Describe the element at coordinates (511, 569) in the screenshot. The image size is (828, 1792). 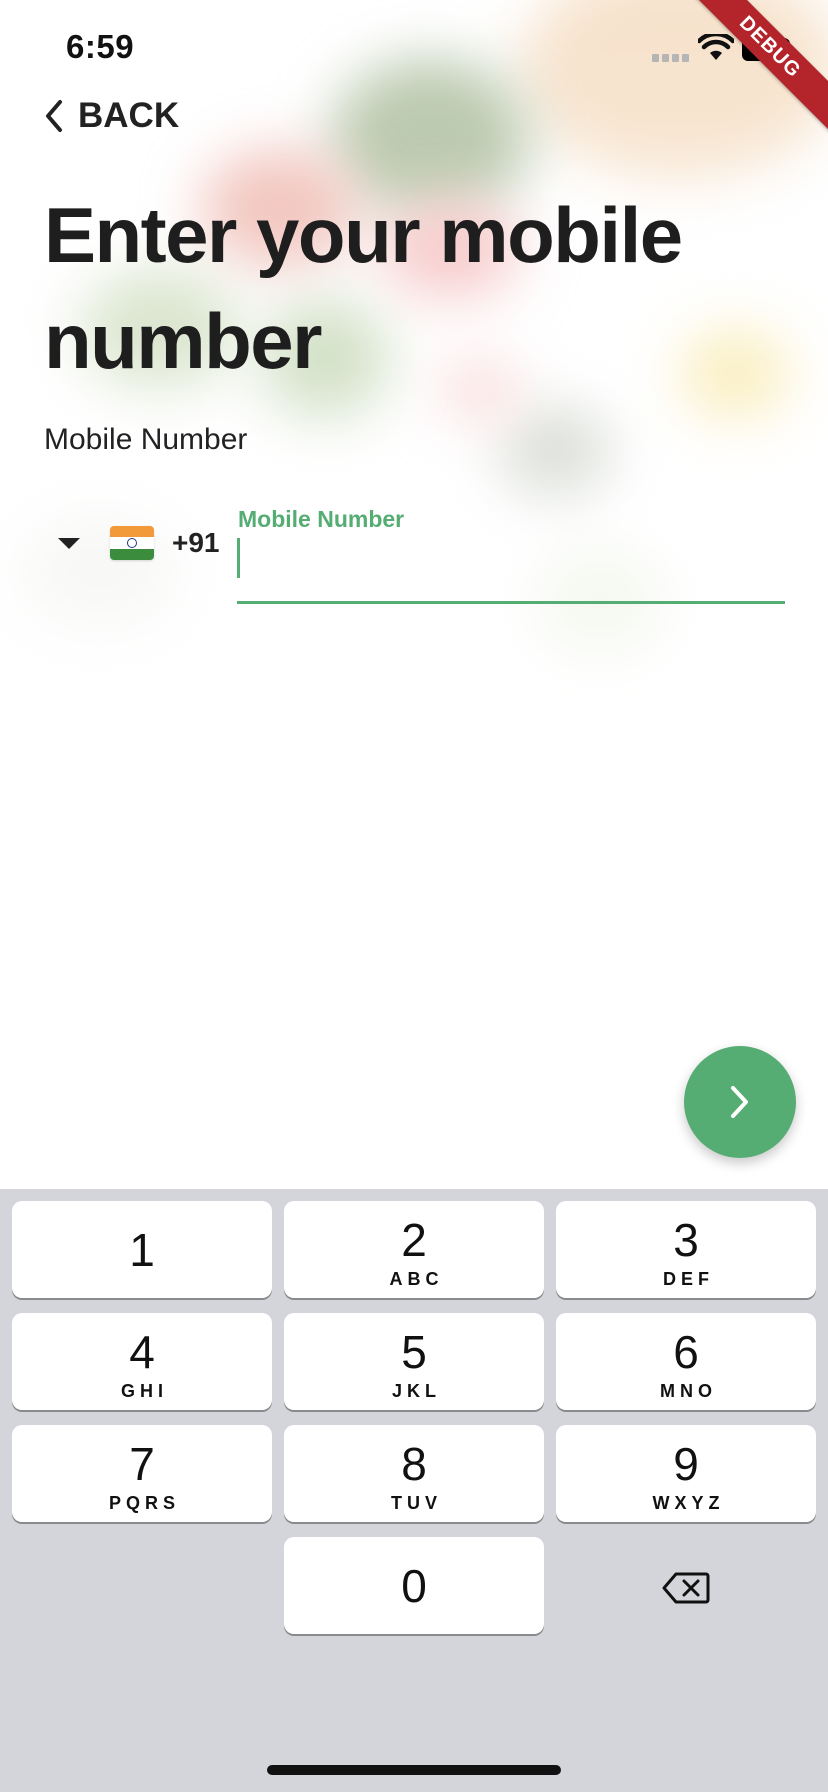
I see `mobile-number-input` at that location.